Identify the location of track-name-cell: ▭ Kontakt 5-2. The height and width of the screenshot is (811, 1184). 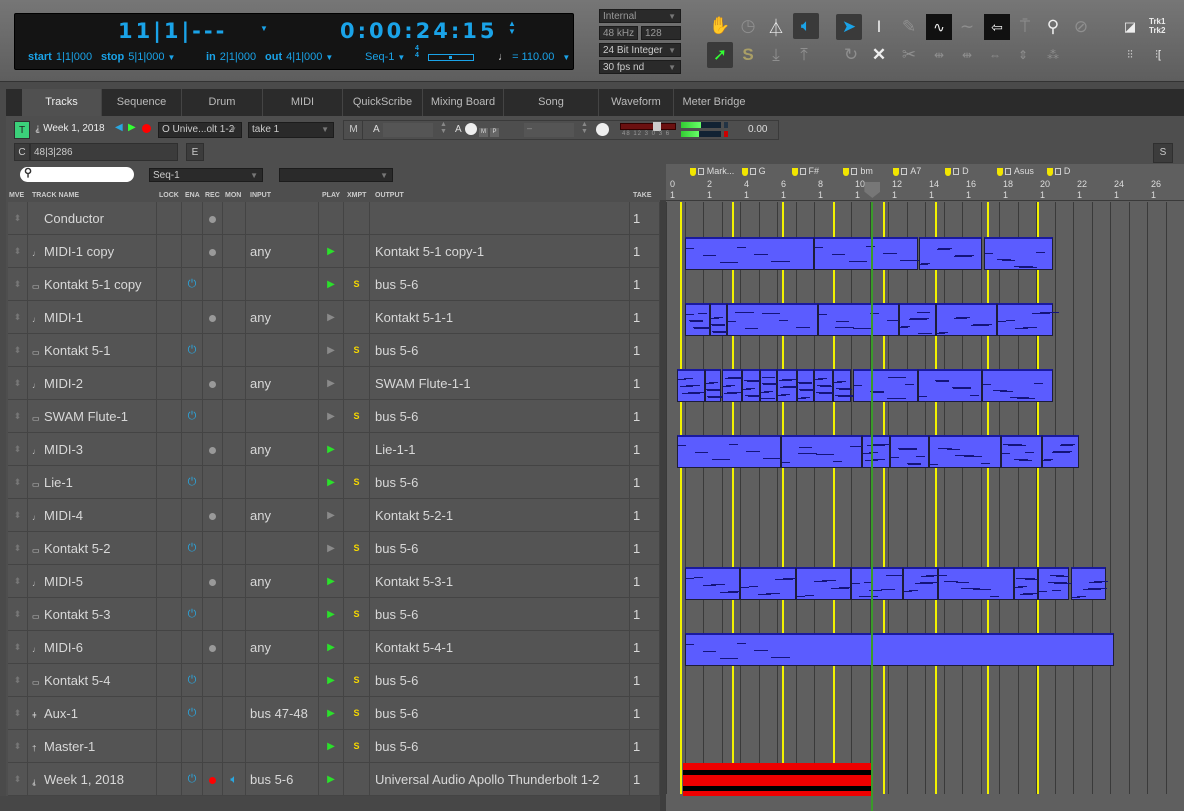
(92, 548).